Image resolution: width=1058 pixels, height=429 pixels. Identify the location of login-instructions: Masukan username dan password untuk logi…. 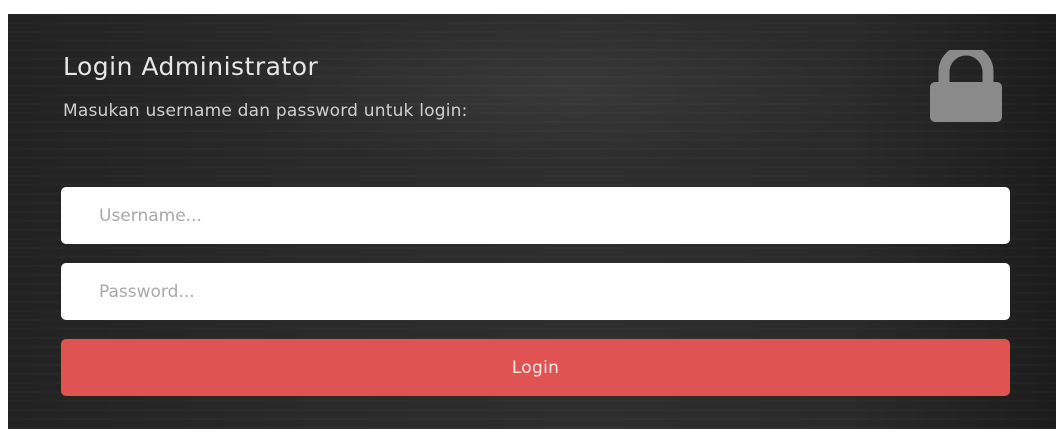
(265, 111).